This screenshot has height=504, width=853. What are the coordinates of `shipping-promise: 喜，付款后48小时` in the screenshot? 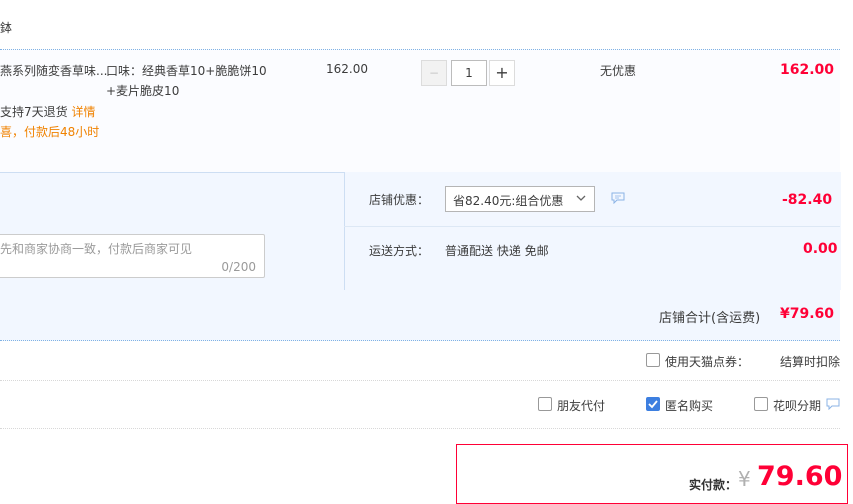 It's located at (50, 132).